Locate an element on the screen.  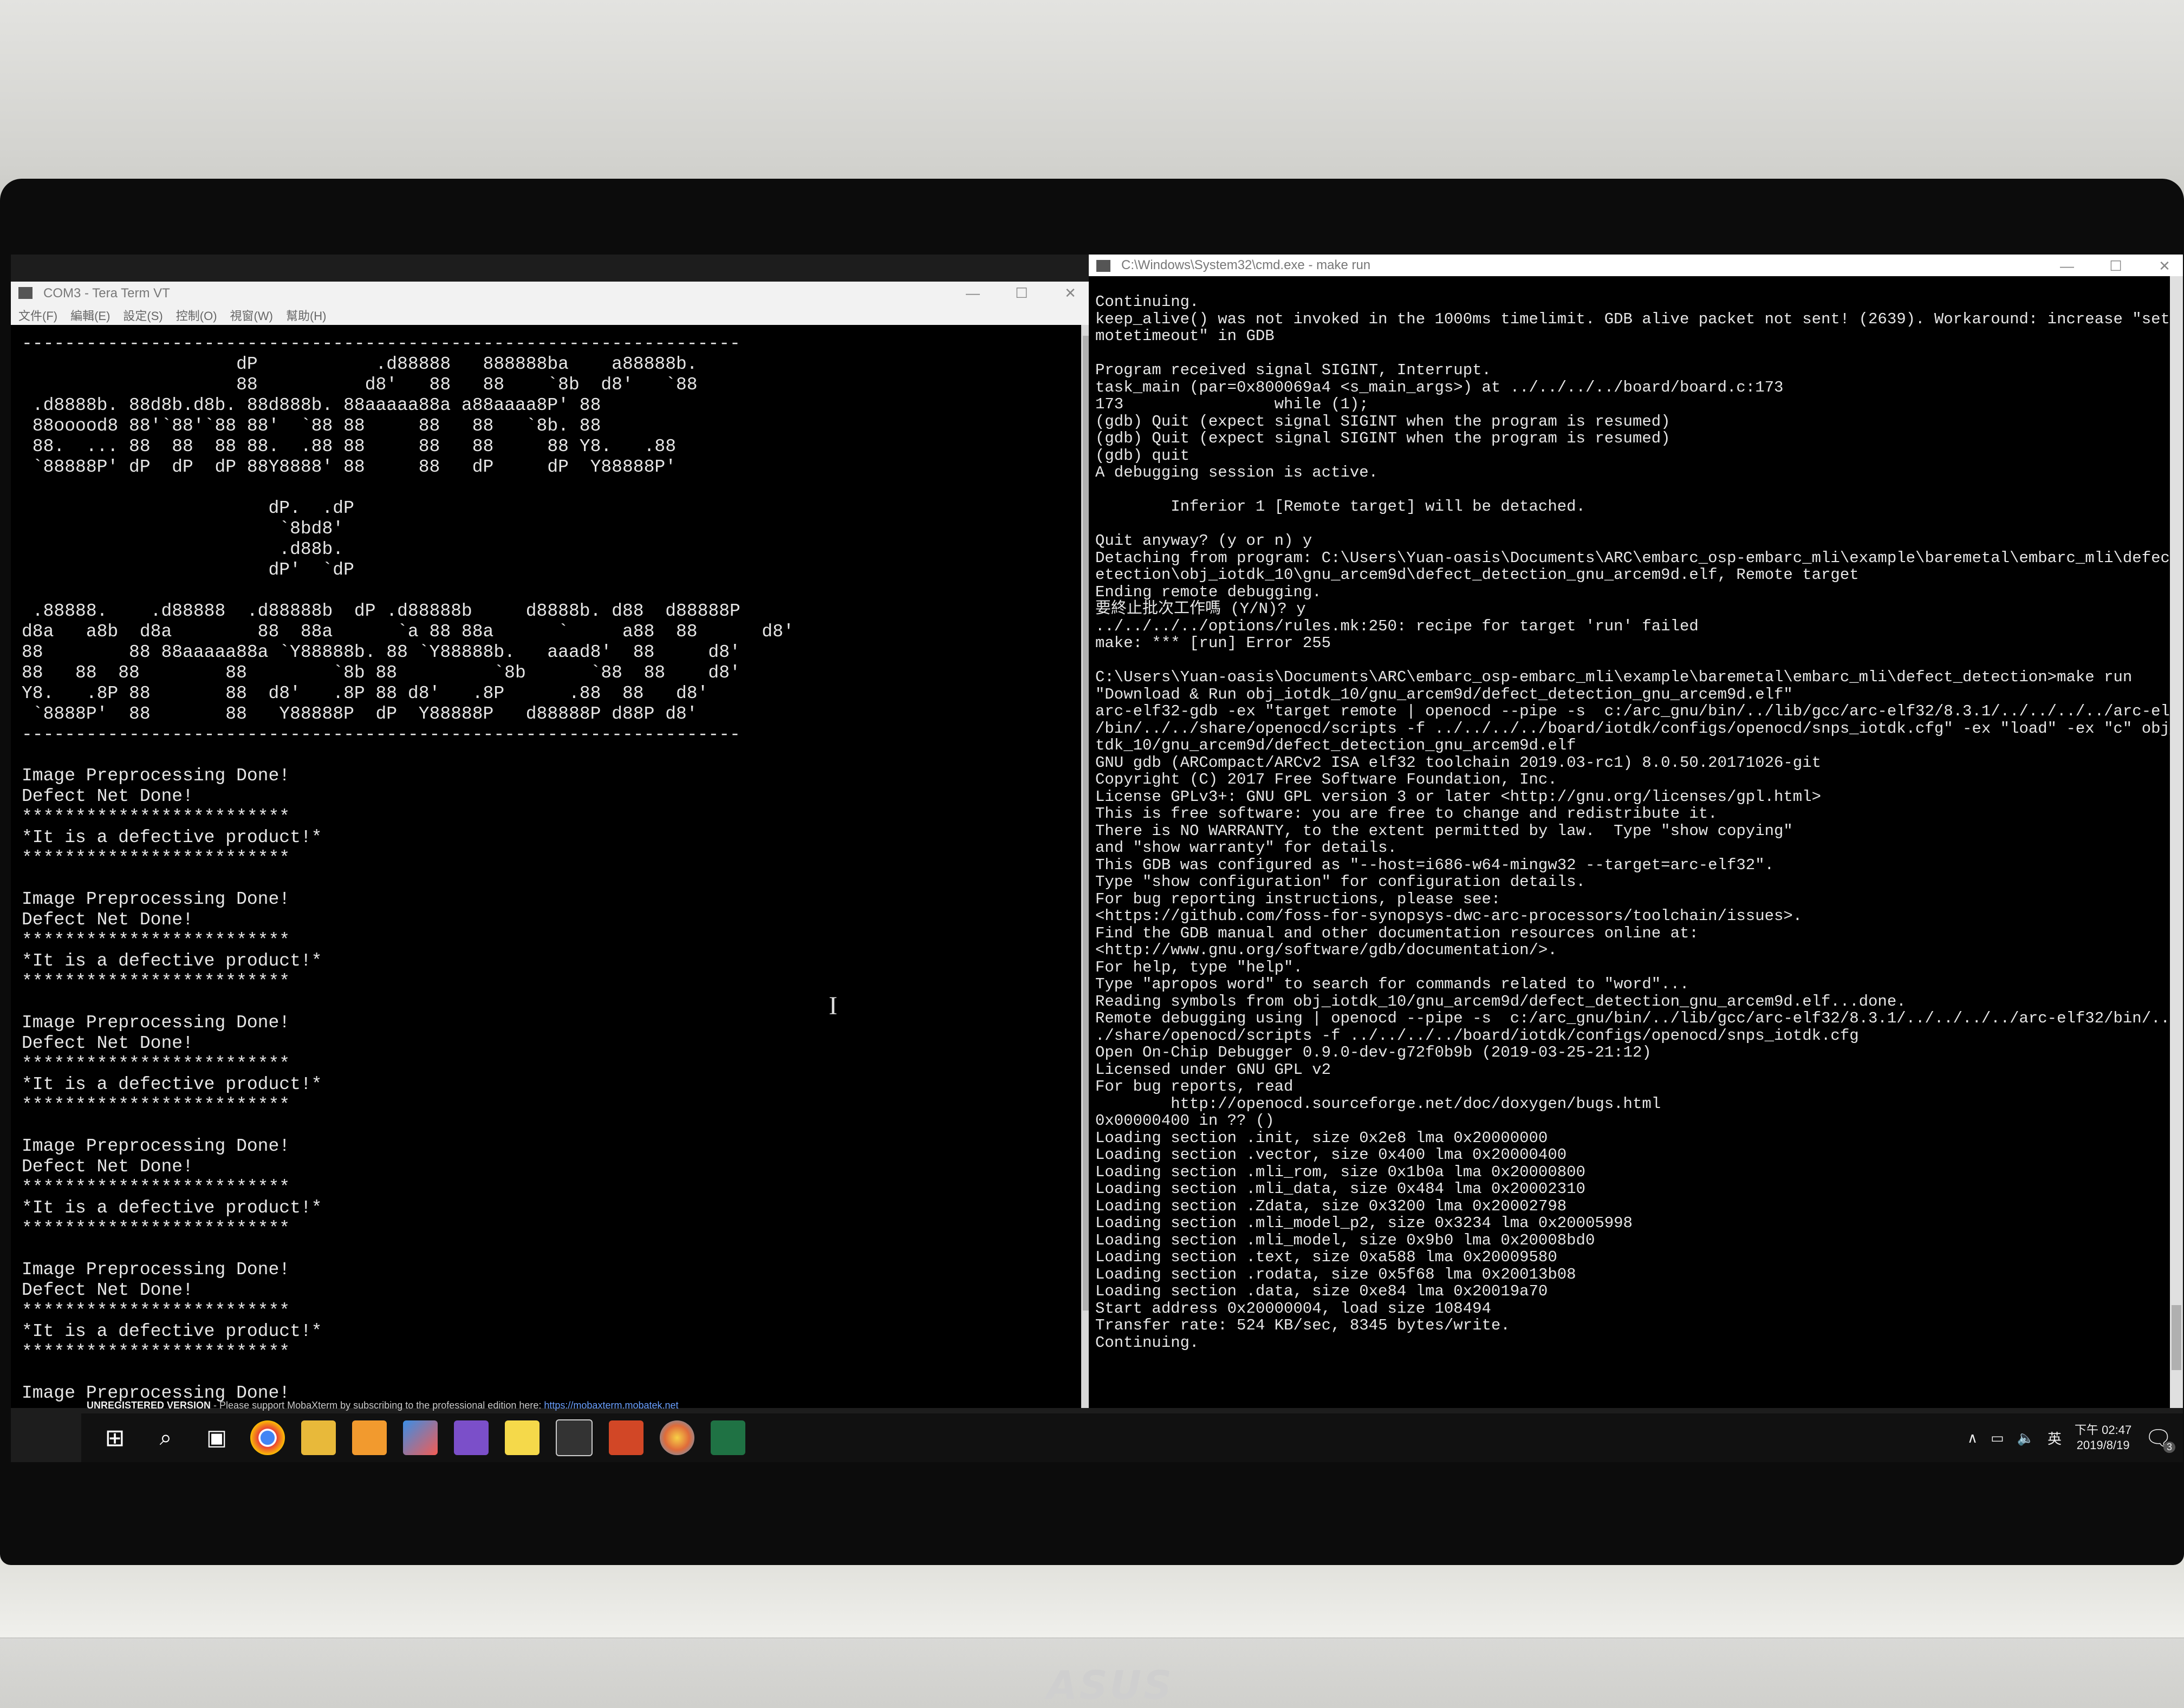
chrome-icon is located at coordinates (267, 1438).